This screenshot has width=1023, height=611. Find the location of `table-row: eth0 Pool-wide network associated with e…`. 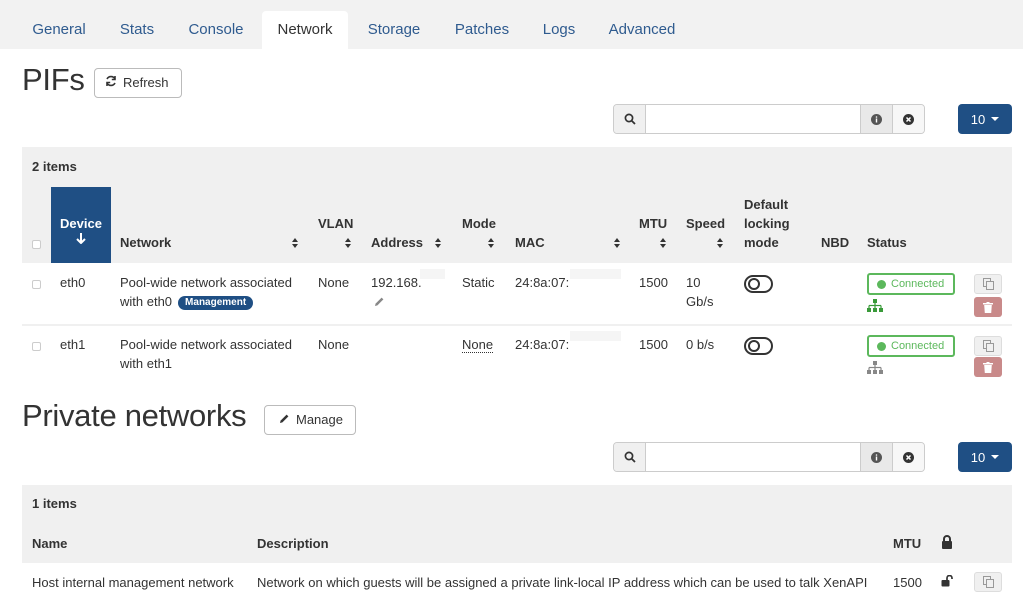

table-row: eth0 Pool-wide network associated with e… is located at coordinates (517, 293).